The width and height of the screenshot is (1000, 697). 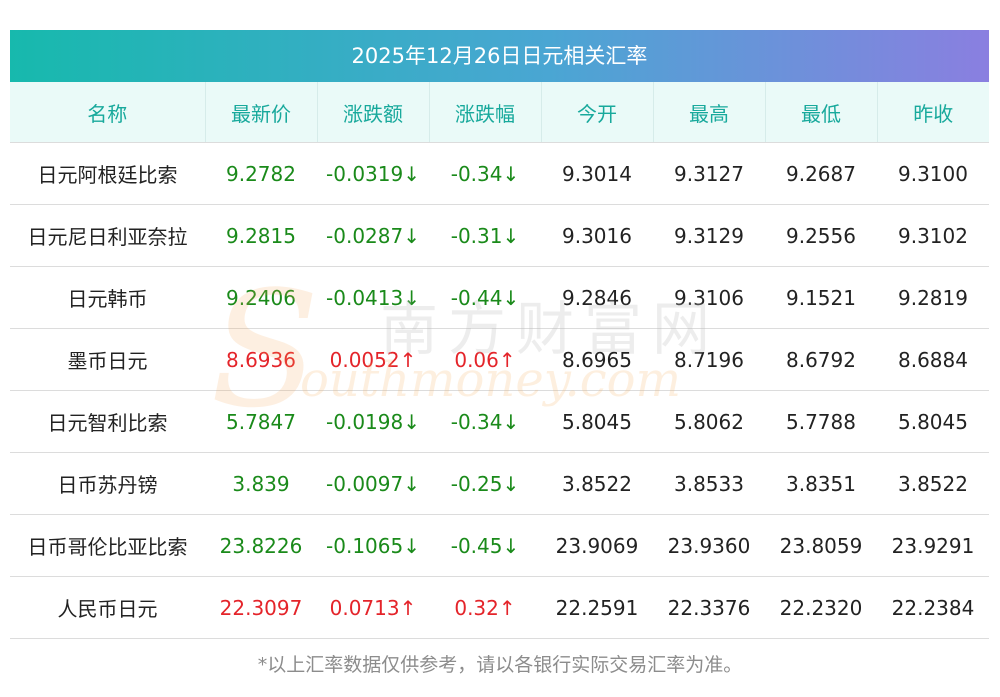 I want to click on cell-change: 0.0052↑, so click(x=373, y=359).